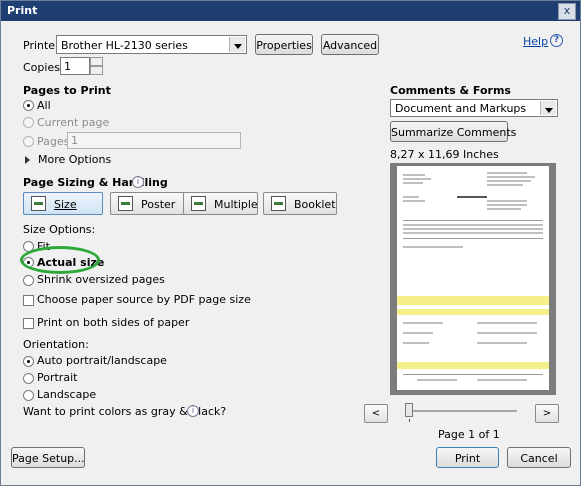  I want to click on paper-source-checkbox, so click(28, 300).